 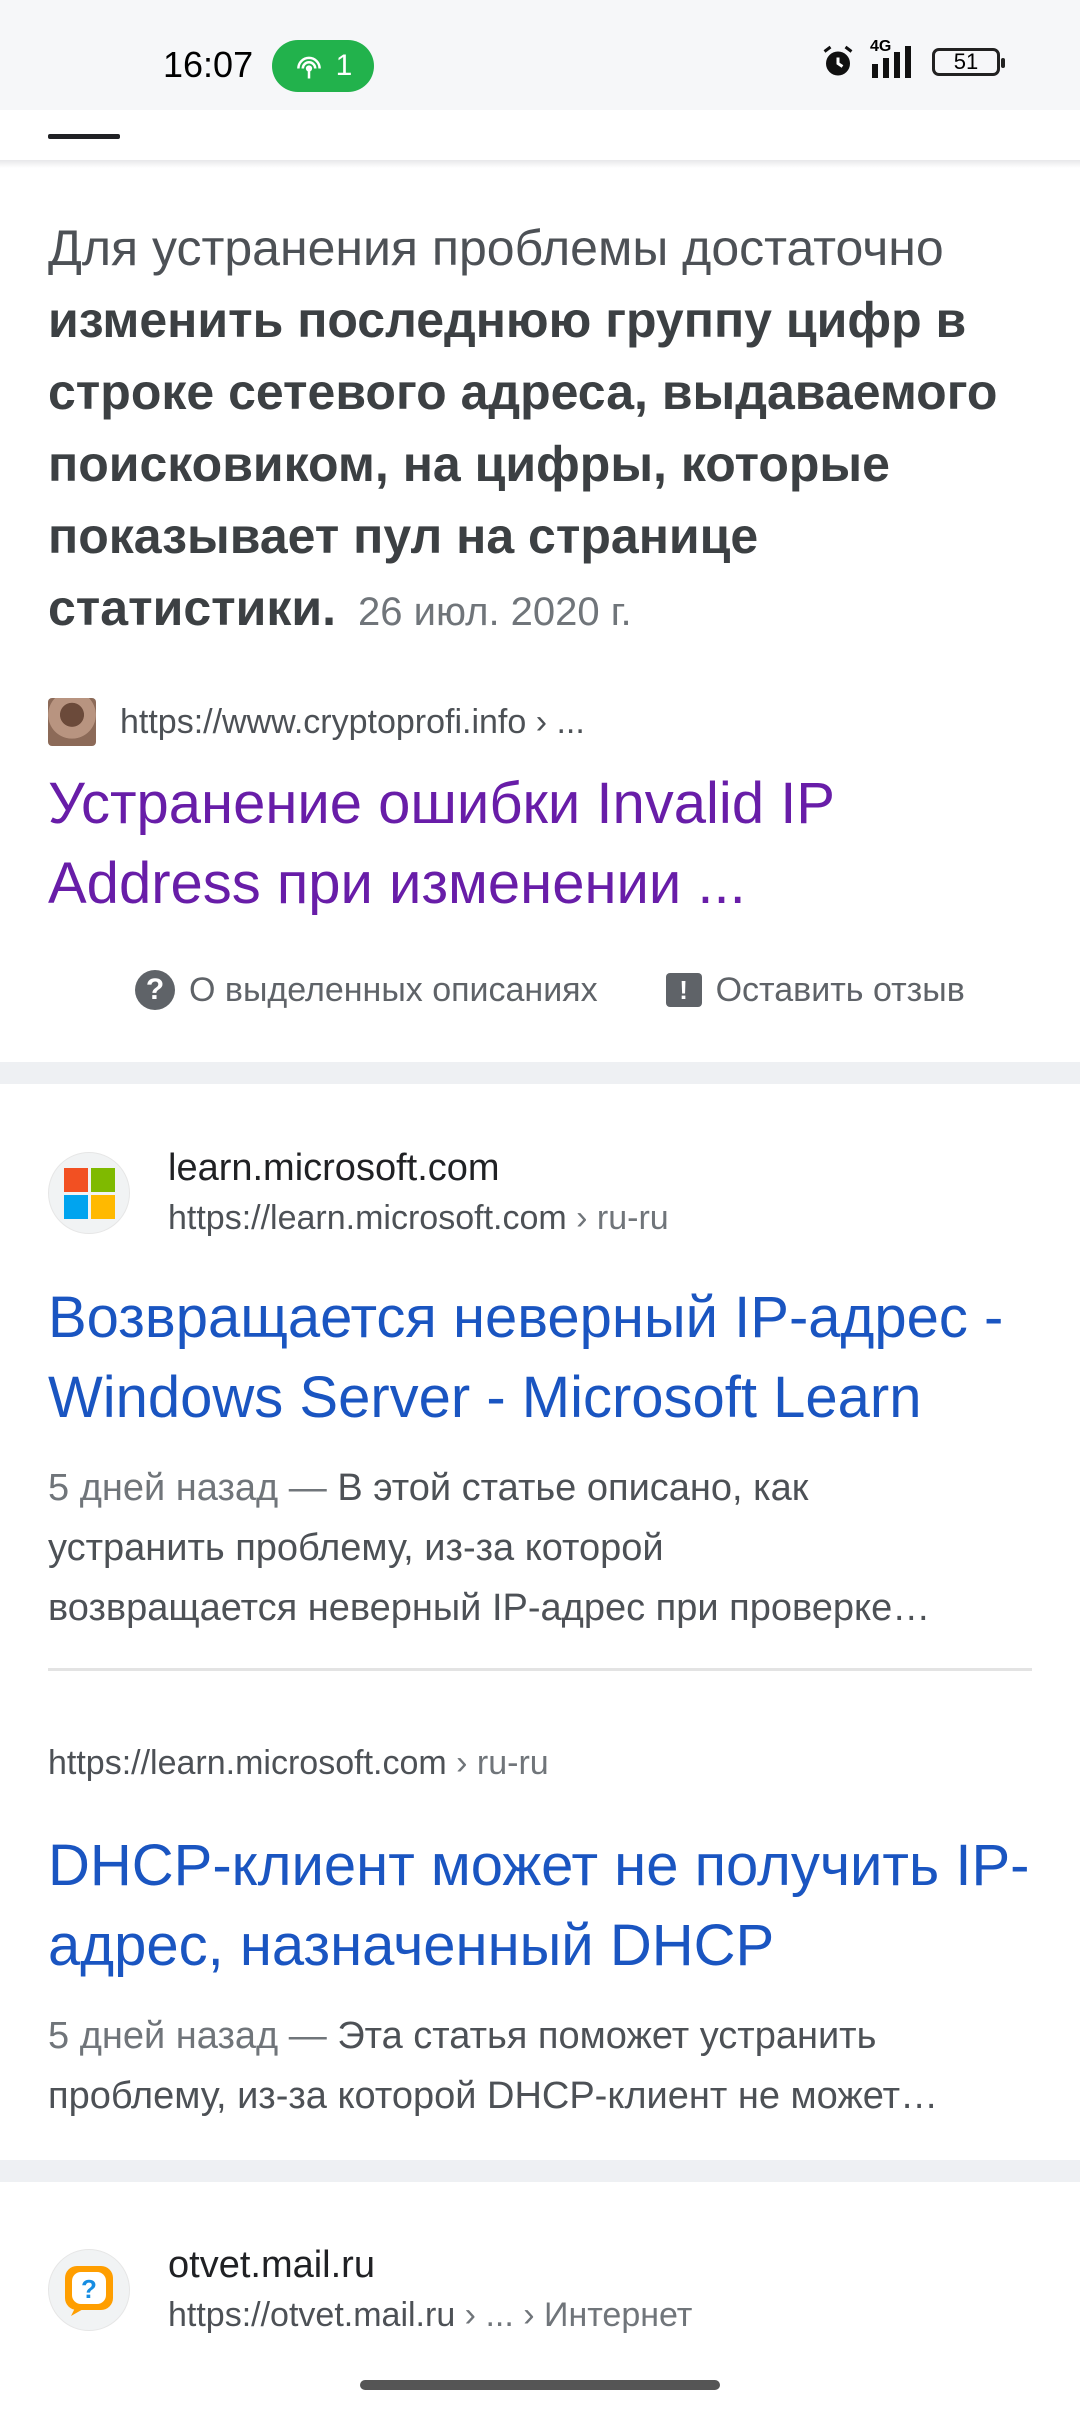 I want to click on feedback-icon: !, so click(x=683, y=990).